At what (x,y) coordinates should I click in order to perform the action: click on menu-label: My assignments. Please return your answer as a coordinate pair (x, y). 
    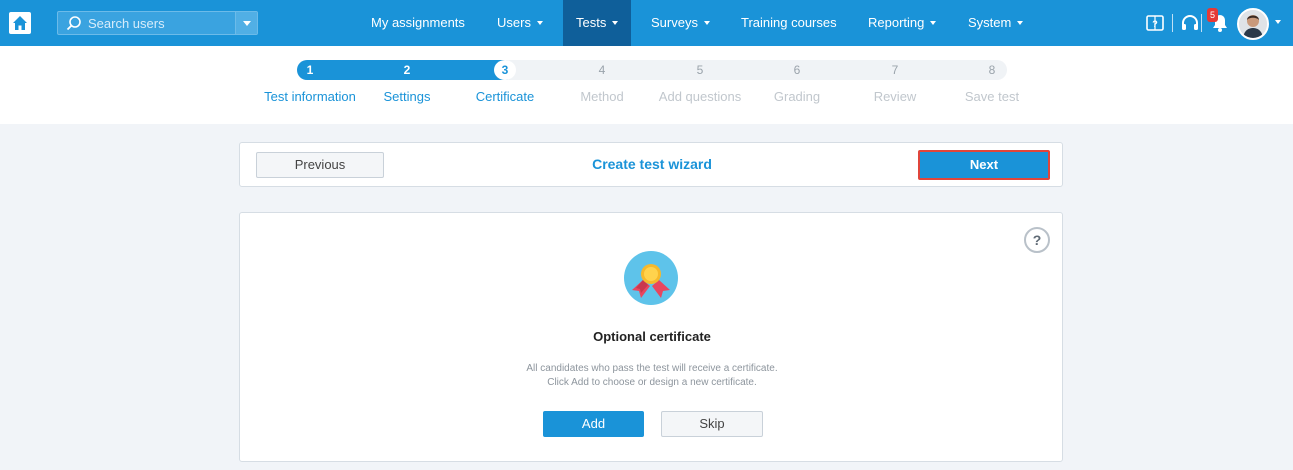
    Looking at the image, I should click on (418, 22).